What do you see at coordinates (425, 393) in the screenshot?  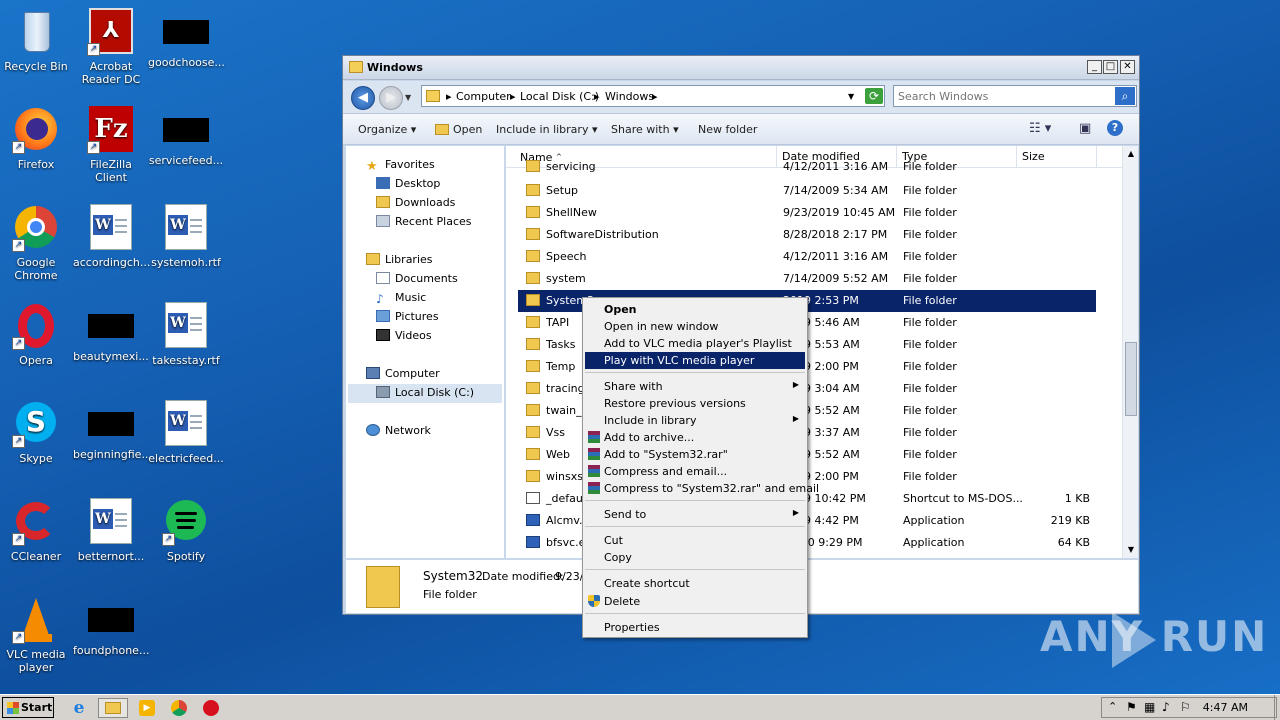 I see `nav-local-disk: Local Disk (C:)` at bounding box center [425, 393].